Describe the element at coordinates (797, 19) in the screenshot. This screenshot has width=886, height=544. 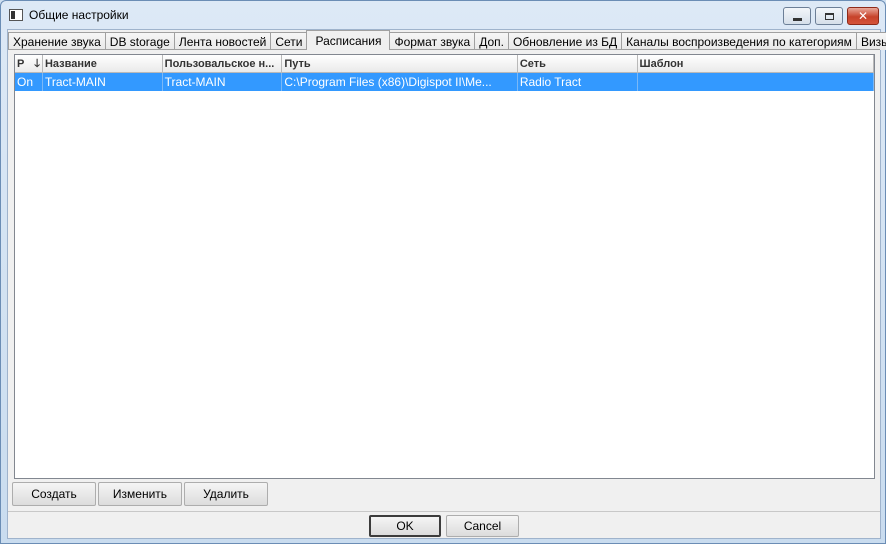
I see `minimize-icon` at that location.